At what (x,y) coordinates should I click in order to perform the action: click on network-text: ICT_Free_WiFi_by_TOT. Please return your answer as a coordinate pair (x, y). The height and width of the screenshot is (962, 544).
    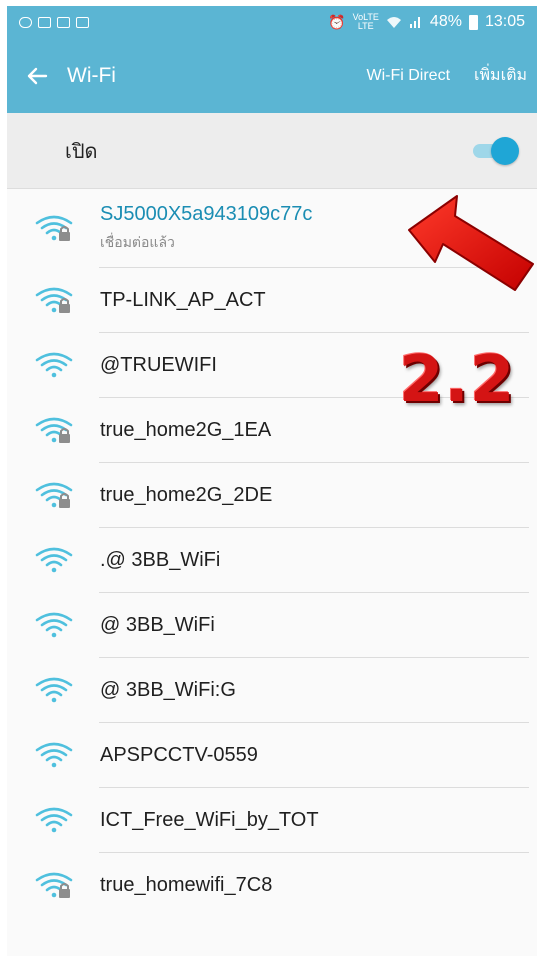
    Looking at the image, I should click on (209, 820).